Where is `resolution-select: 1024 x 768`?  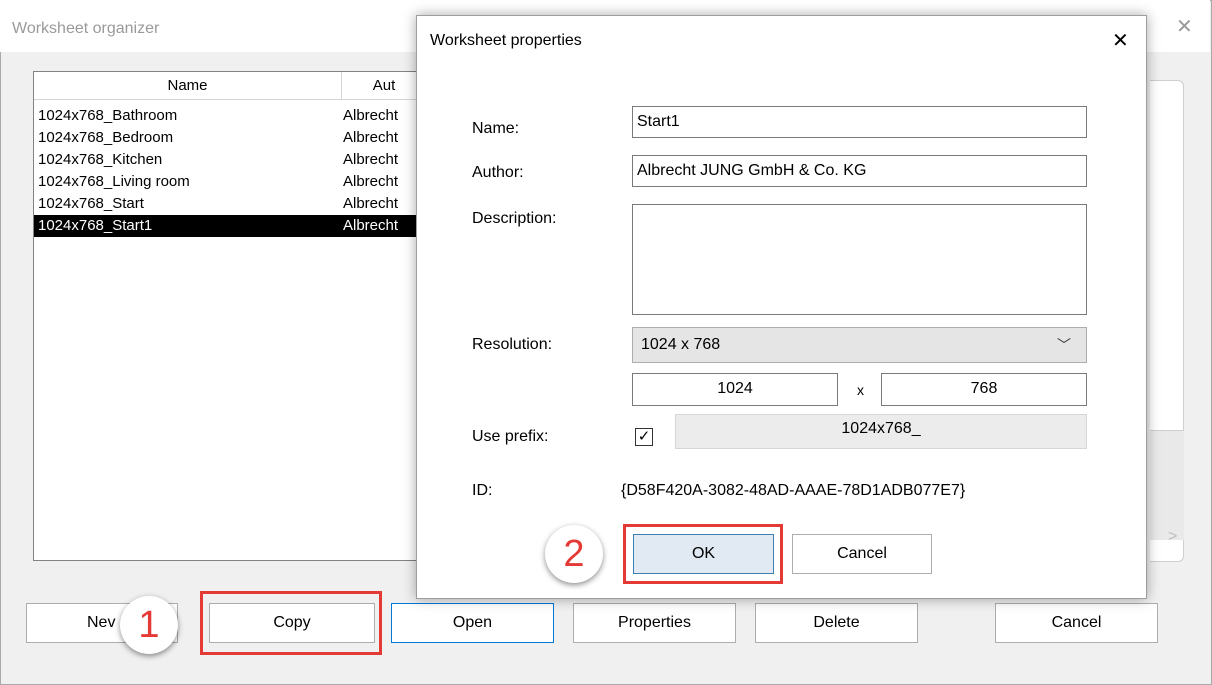 resolution-select: 1024 x 768 is located at coordinates (859, 345).